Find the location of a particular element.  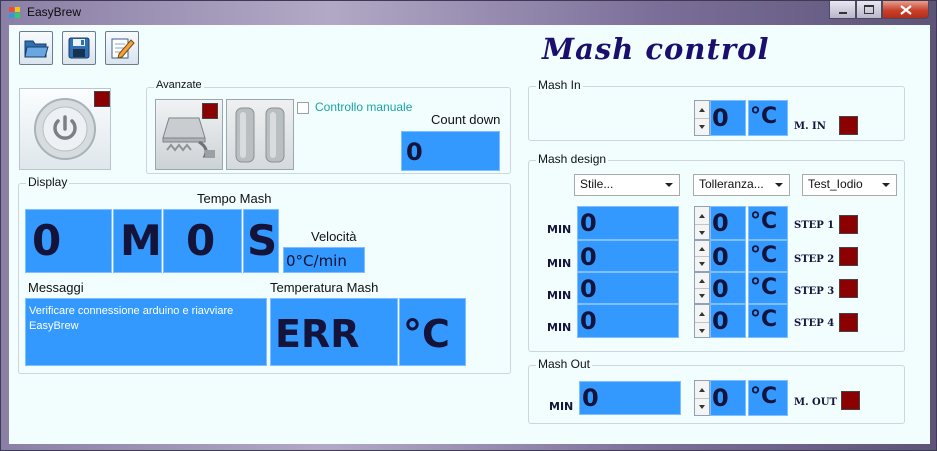

title-bar: EasyBrew is located at coordinates (468, 13).